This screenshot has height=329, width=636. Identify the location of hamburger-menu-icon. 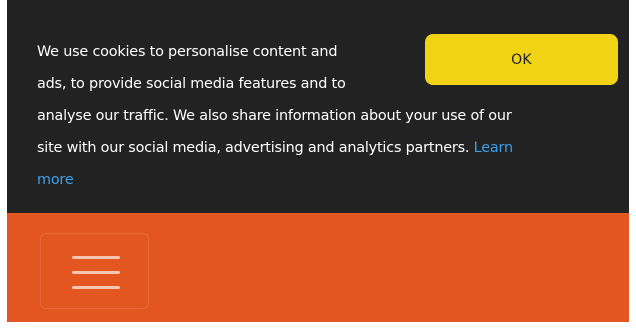
(96, 272).